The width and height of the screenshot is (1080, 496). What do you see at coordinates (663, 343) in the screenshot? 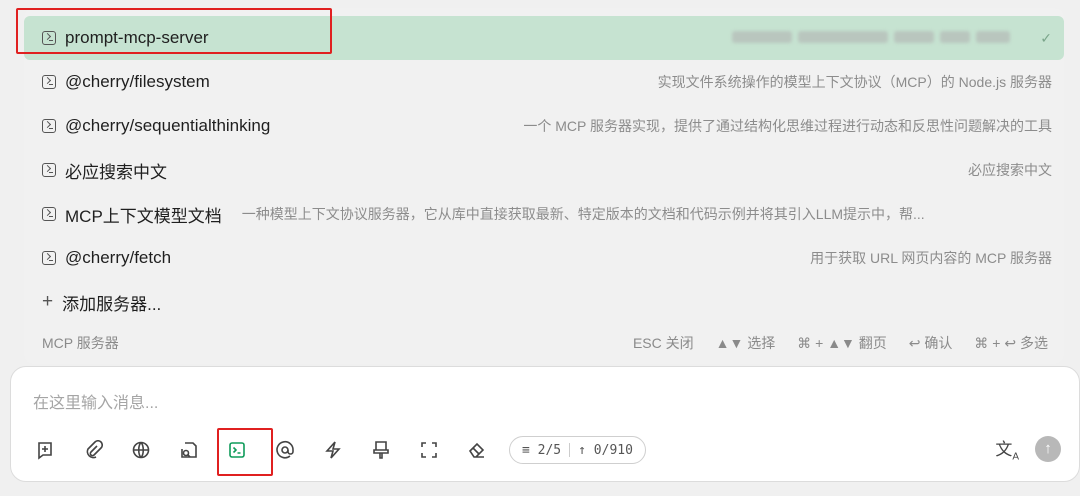
I see `hint-close: ESC 关闭` at bounding box center [663, 343].